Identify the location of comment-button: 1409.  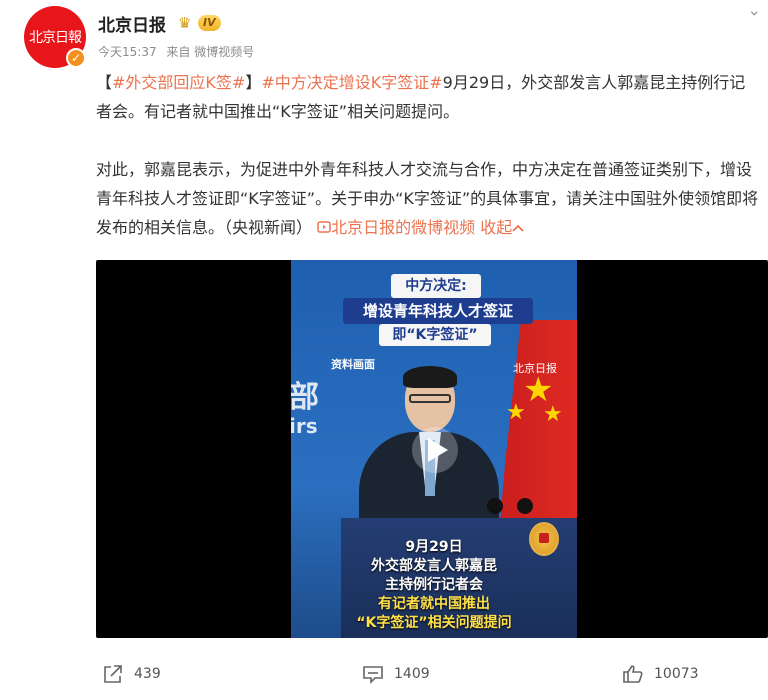
(396, 674).